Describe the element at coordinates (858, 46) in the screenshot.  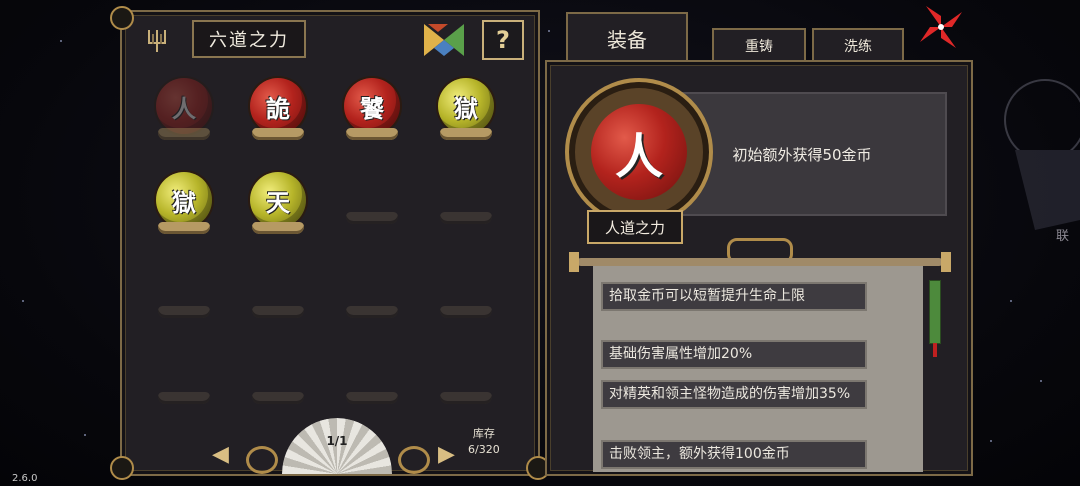
I see `tab-refine: 洗练` at that location.